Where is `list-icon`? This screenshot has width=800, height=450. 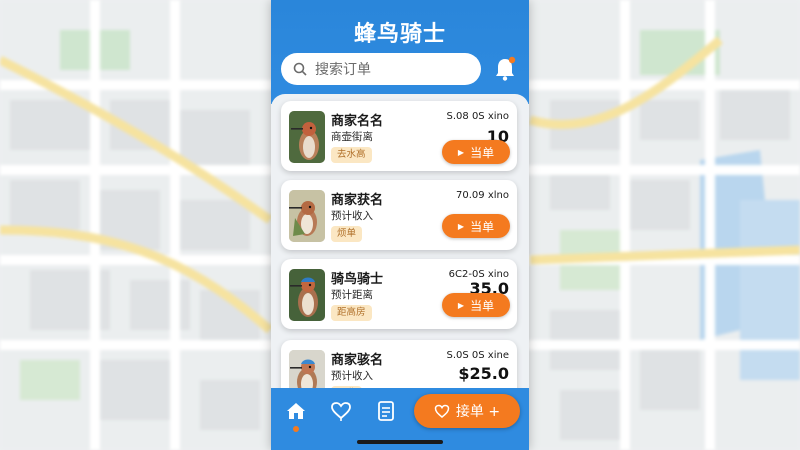
list-icon is located at coordinates (386, 411).